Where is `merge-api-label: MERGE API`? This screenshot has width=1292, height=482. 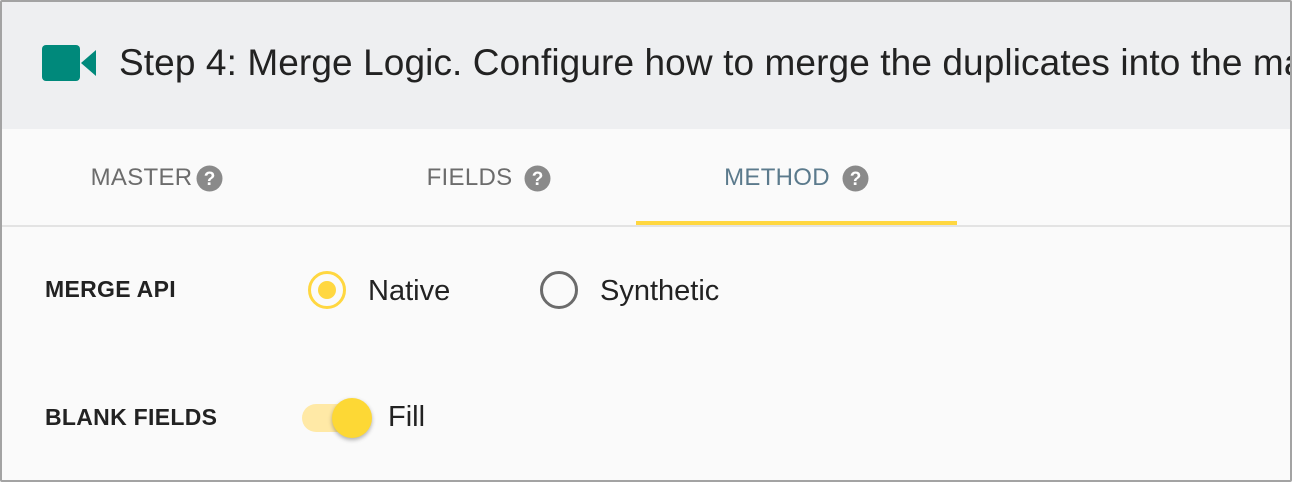
merge-api-label: MERGE API is located at coordinates (110, 289).